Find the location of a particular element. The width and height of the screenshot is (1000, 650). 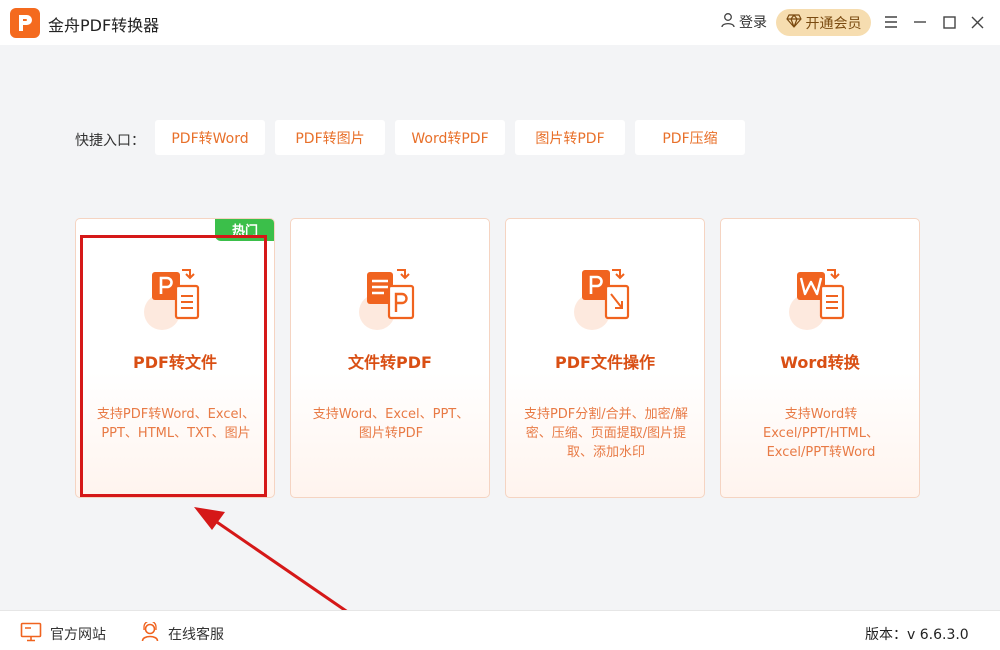

card-description: 支持Word转Excel/PPT/HTML、Excel/PPT转Word is located at coordinates (821, 433).